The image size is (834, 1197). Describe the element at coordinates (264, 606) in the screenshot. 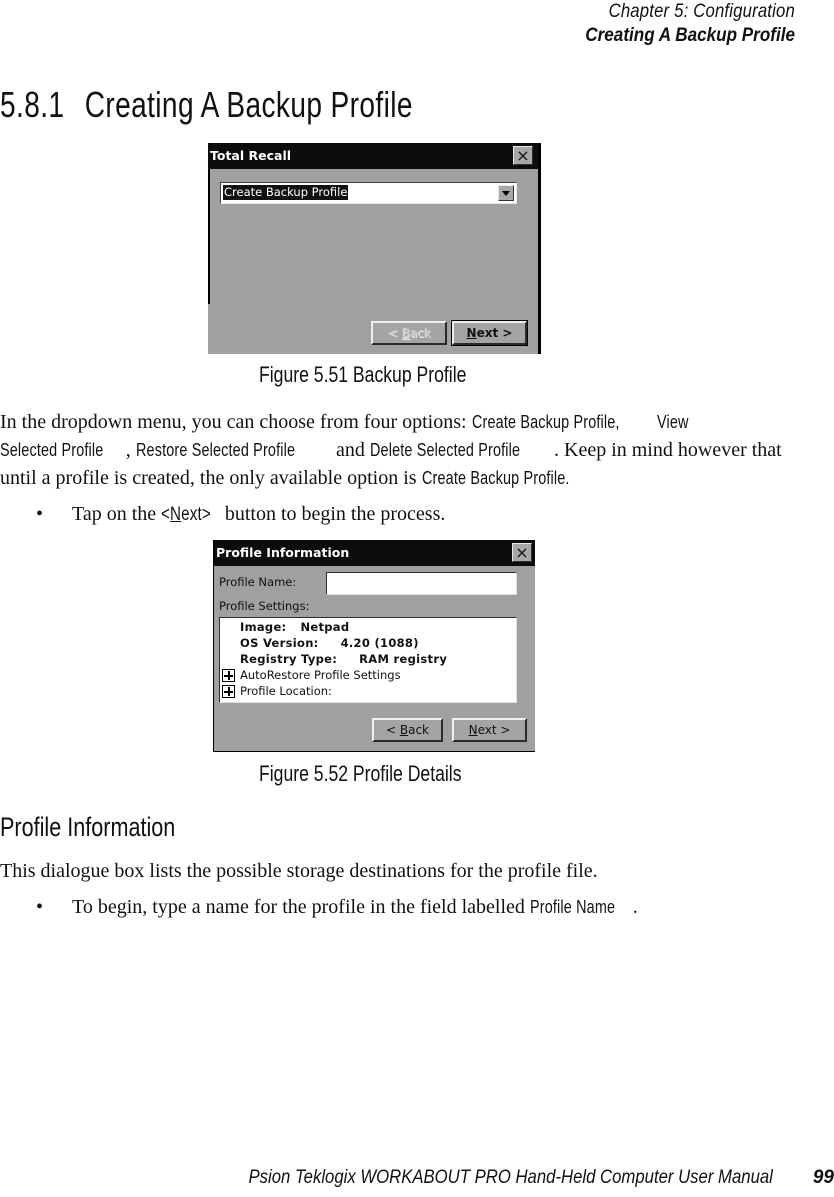

I see `profile-settings-label: Profile Settings:` at that location.